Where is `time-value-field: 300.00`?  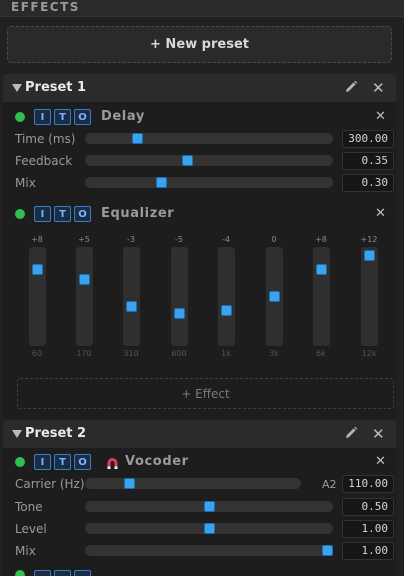
time-value-field: 300.00 is located at coordinates (368, 139).